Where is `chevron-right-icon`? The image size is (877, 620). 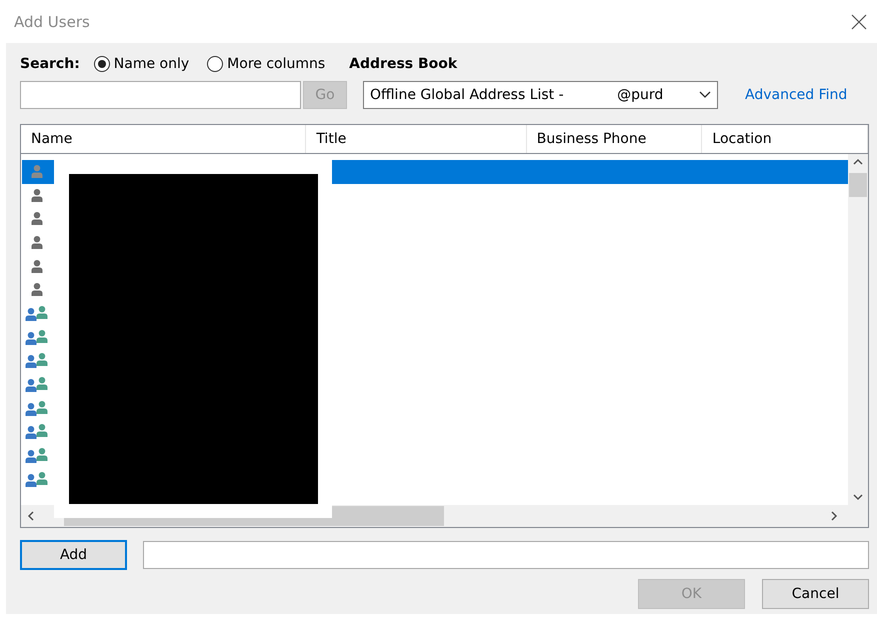 chevron-right-icon is located at coordinates (834, 516).